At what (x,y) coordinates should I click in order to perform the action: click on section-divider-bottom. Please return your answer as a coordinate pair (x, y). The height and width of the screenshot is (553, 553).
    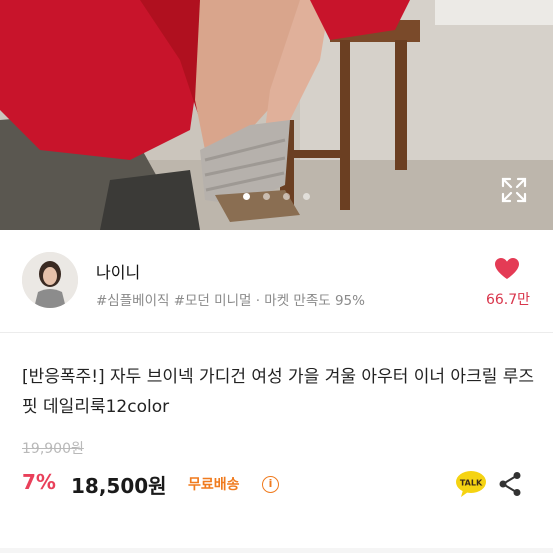
    Looking at the image, I should click on (276, 550).